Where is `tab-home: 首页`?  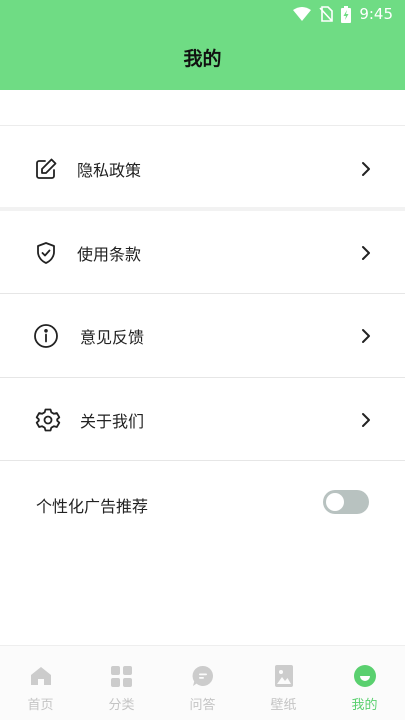 tab-home: 首页 is located at coordinates (40, 683).